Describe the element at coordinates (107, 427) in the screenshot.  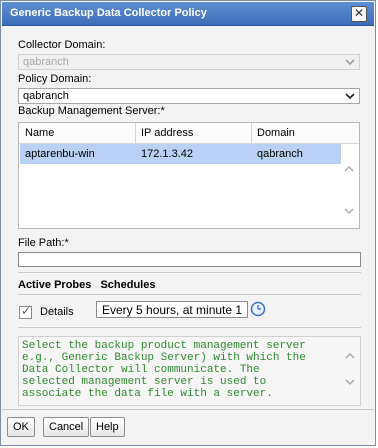
I see `help-button: Help` at that location.